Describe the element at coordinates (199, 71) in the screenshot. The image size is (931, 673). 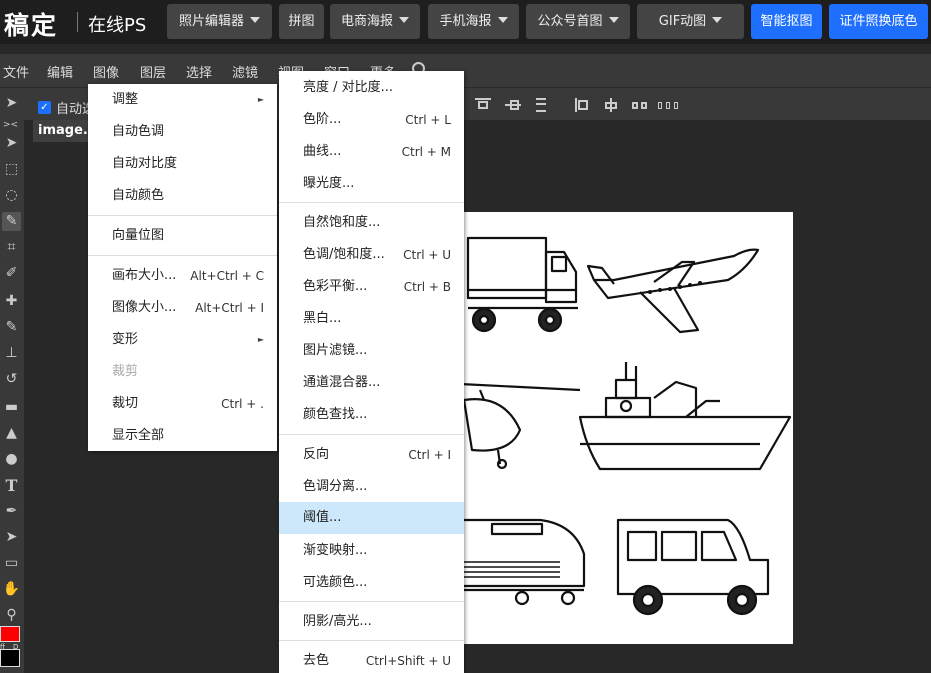
I see `menu-select: 选择` at that location.